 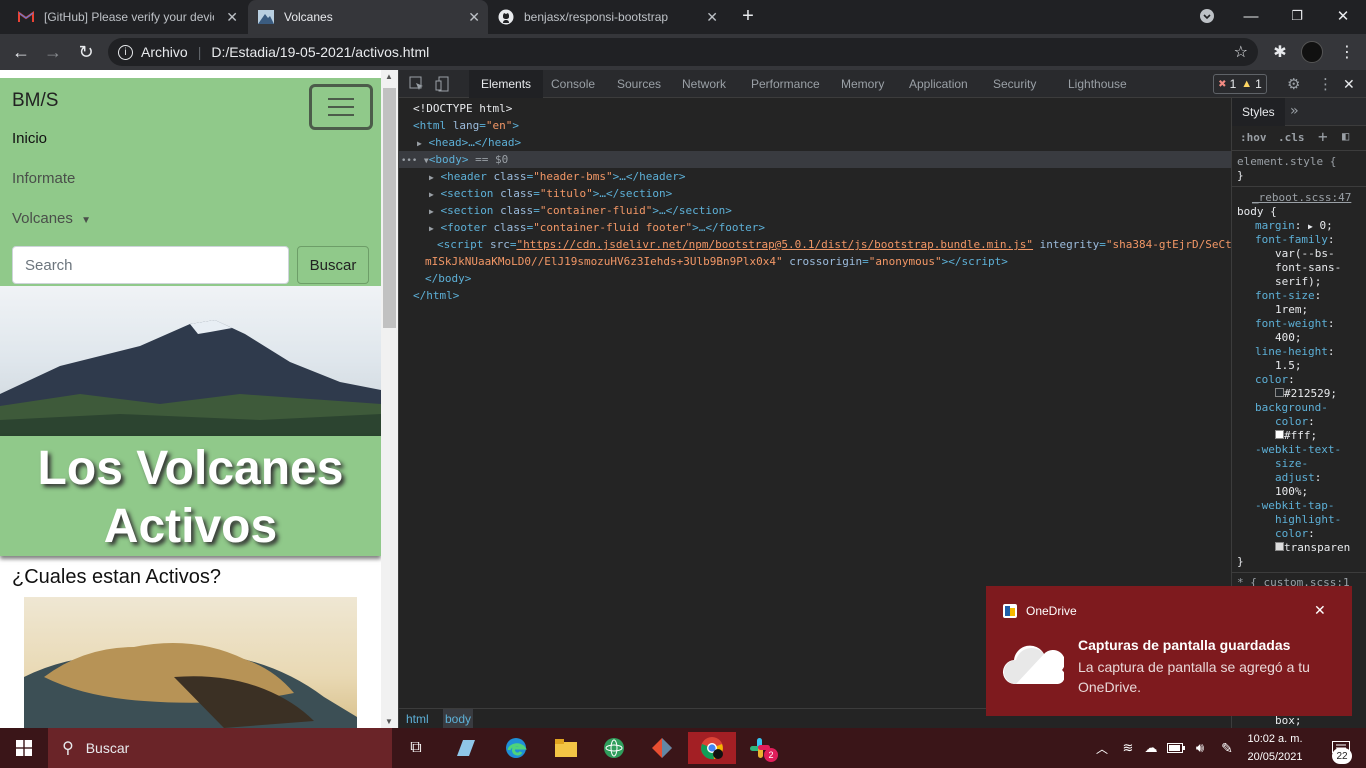 I want to click on slack-icon: 2, so click(x=760, y=748).